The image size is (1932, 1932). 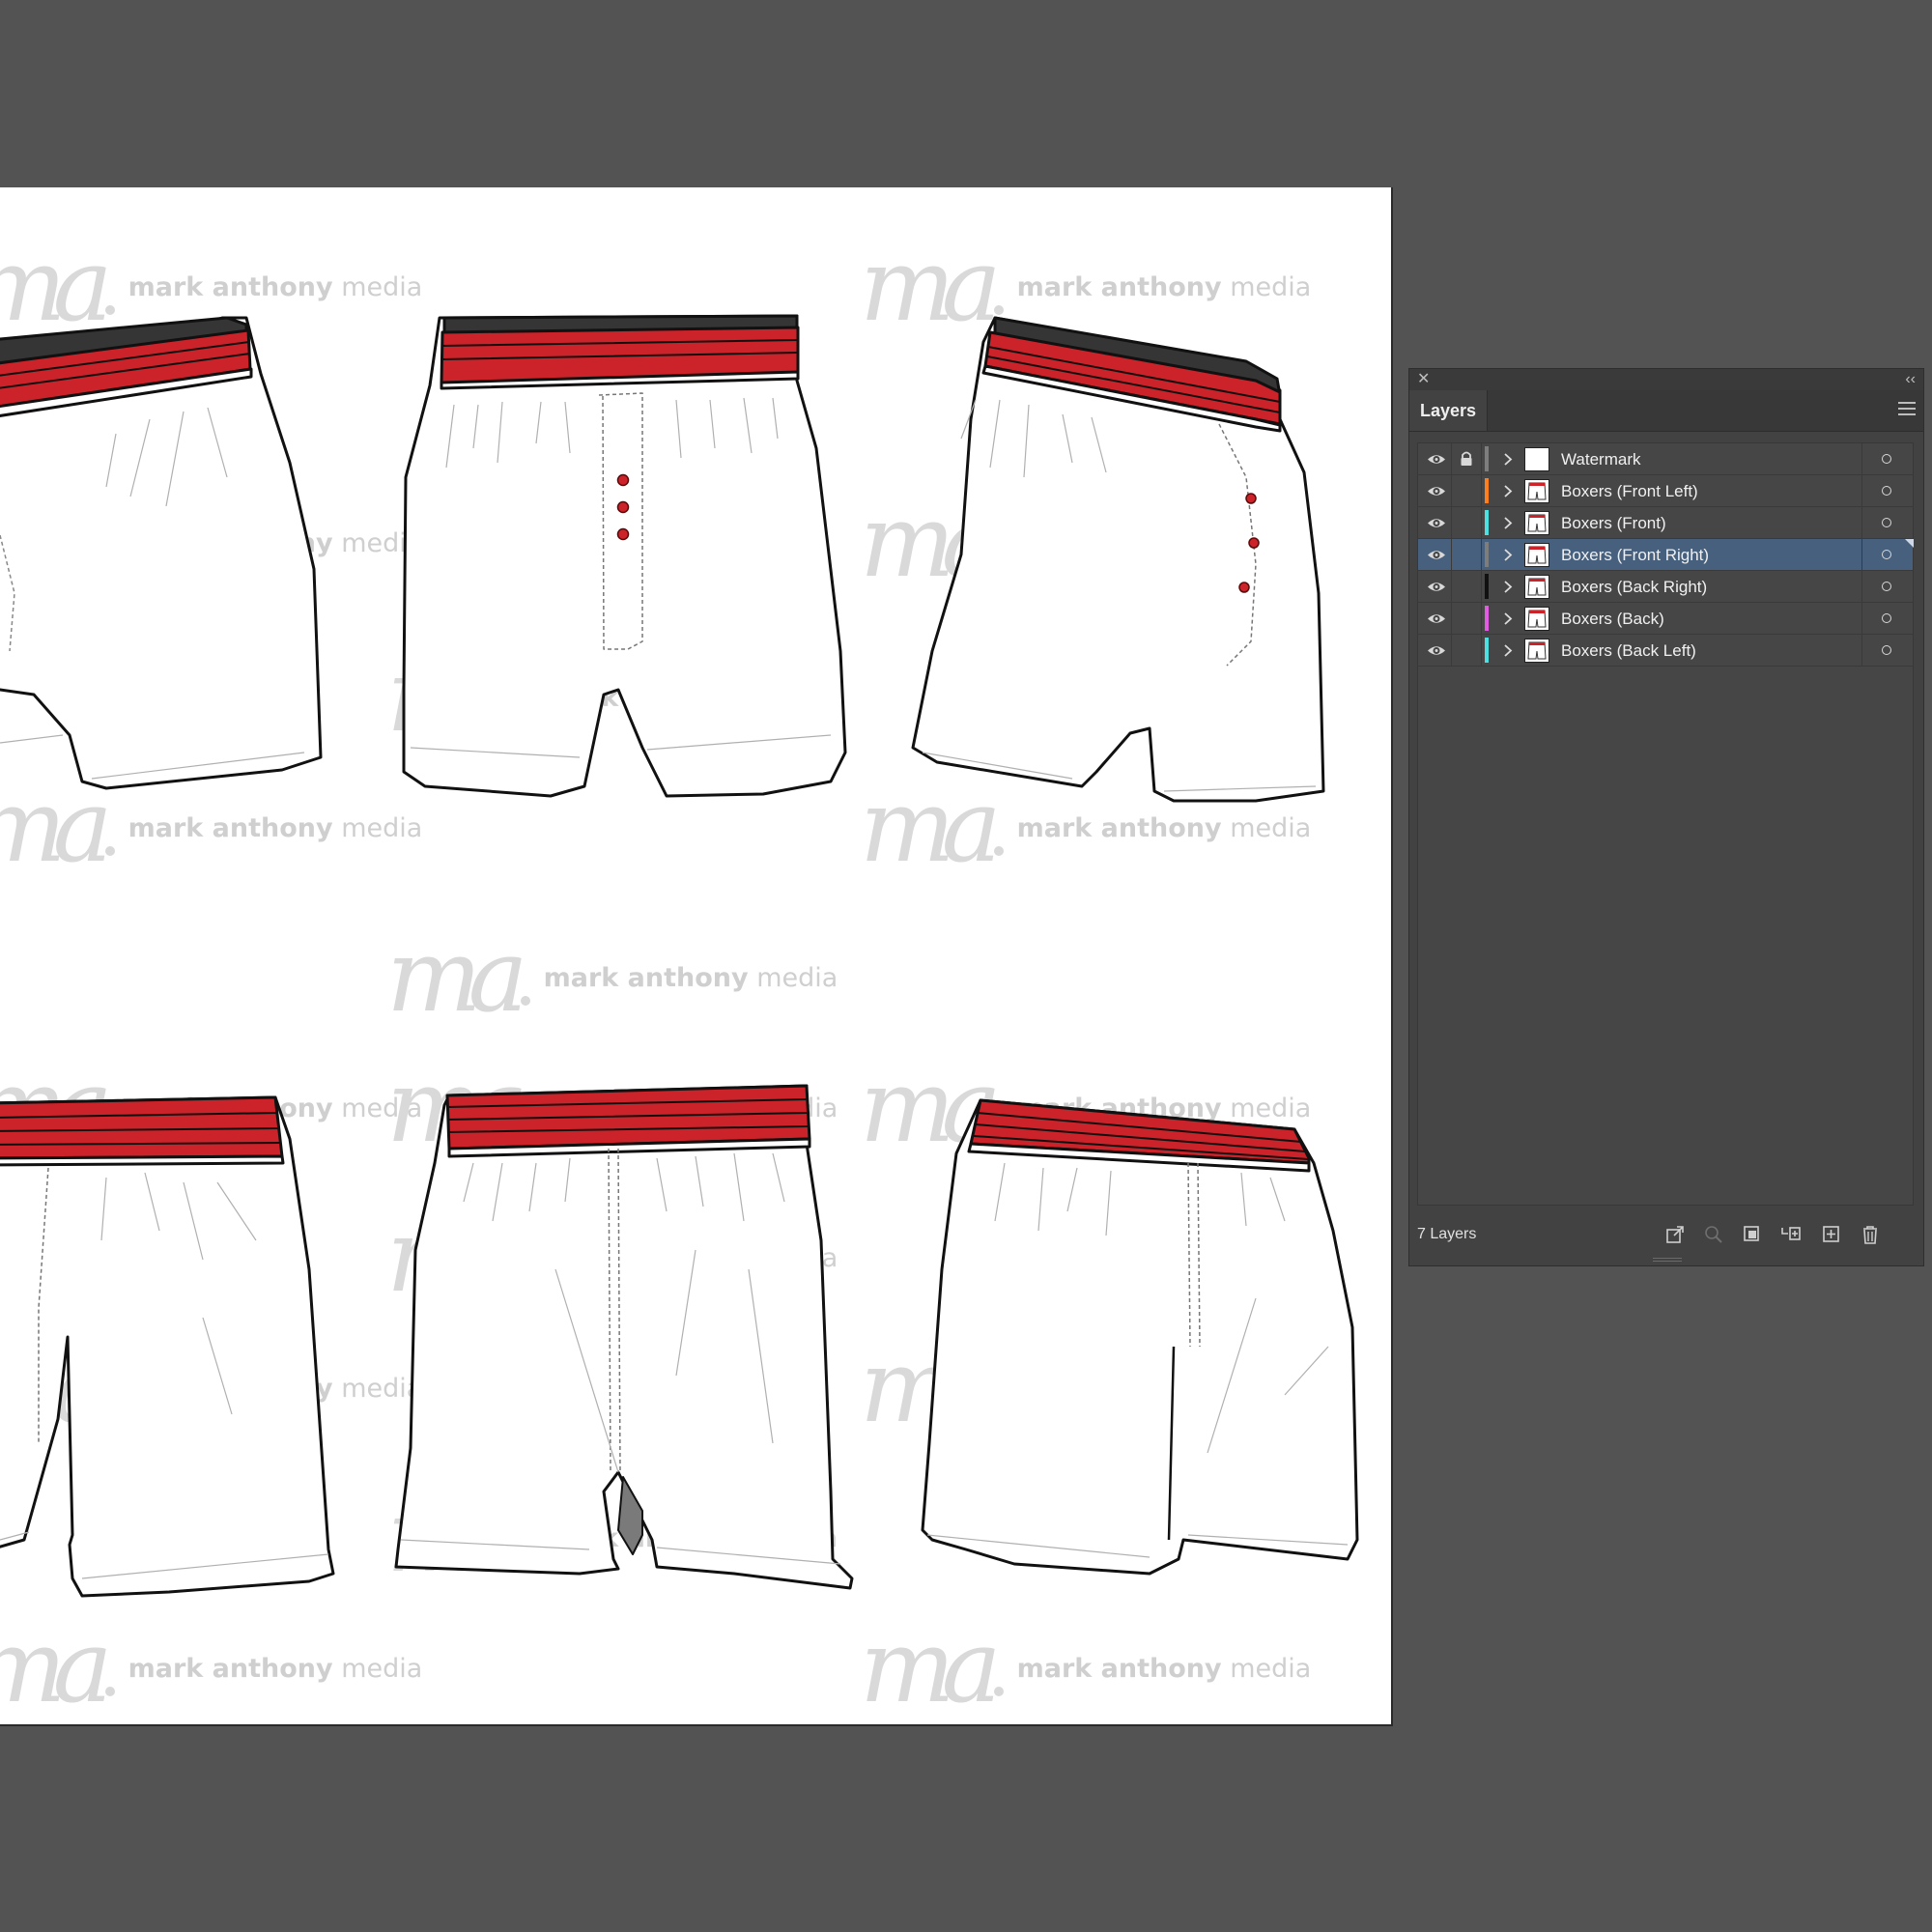 I want to click on layer-row: Boxers (Front Left), so click(x=1665, y=491).